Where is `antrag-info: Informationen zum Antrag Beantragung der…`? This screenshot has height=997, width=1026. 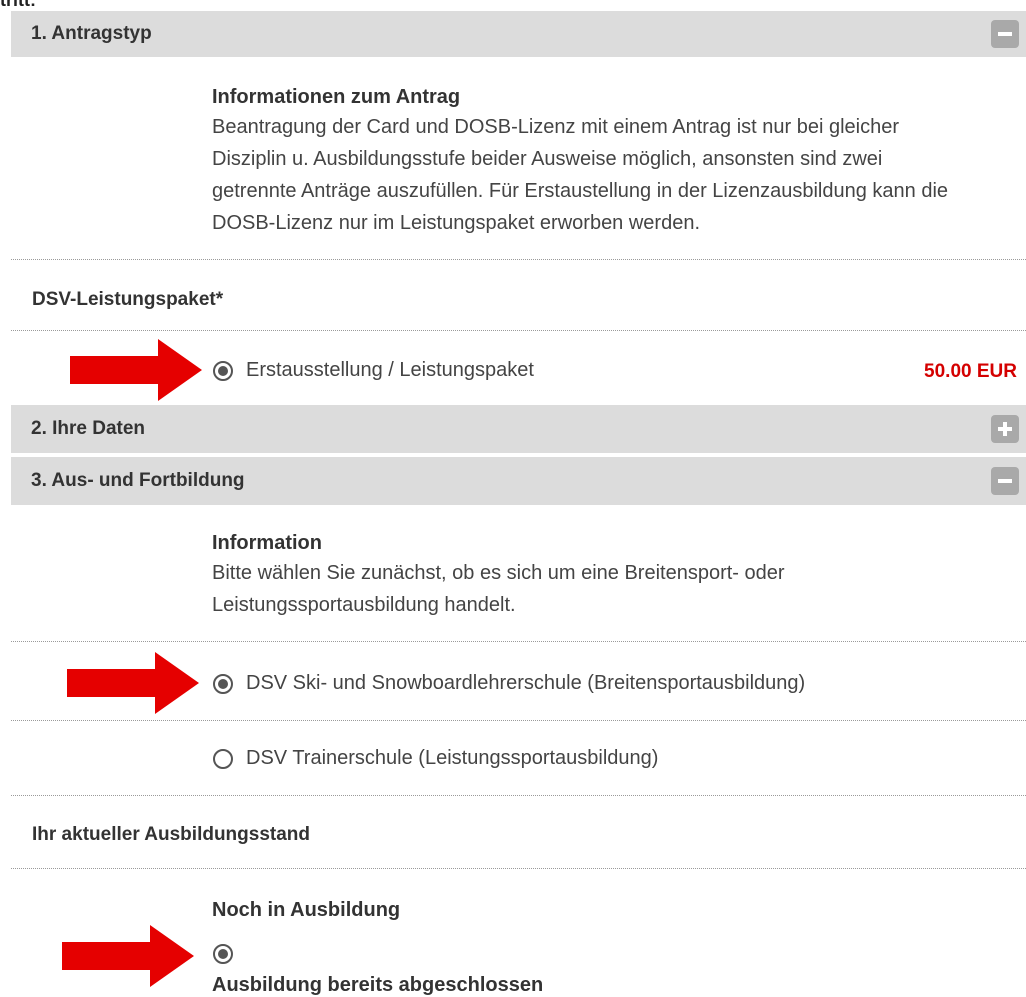
antrag-info: Informationen zum Antrag Beantragung der… is located at coordinates (619, 162).